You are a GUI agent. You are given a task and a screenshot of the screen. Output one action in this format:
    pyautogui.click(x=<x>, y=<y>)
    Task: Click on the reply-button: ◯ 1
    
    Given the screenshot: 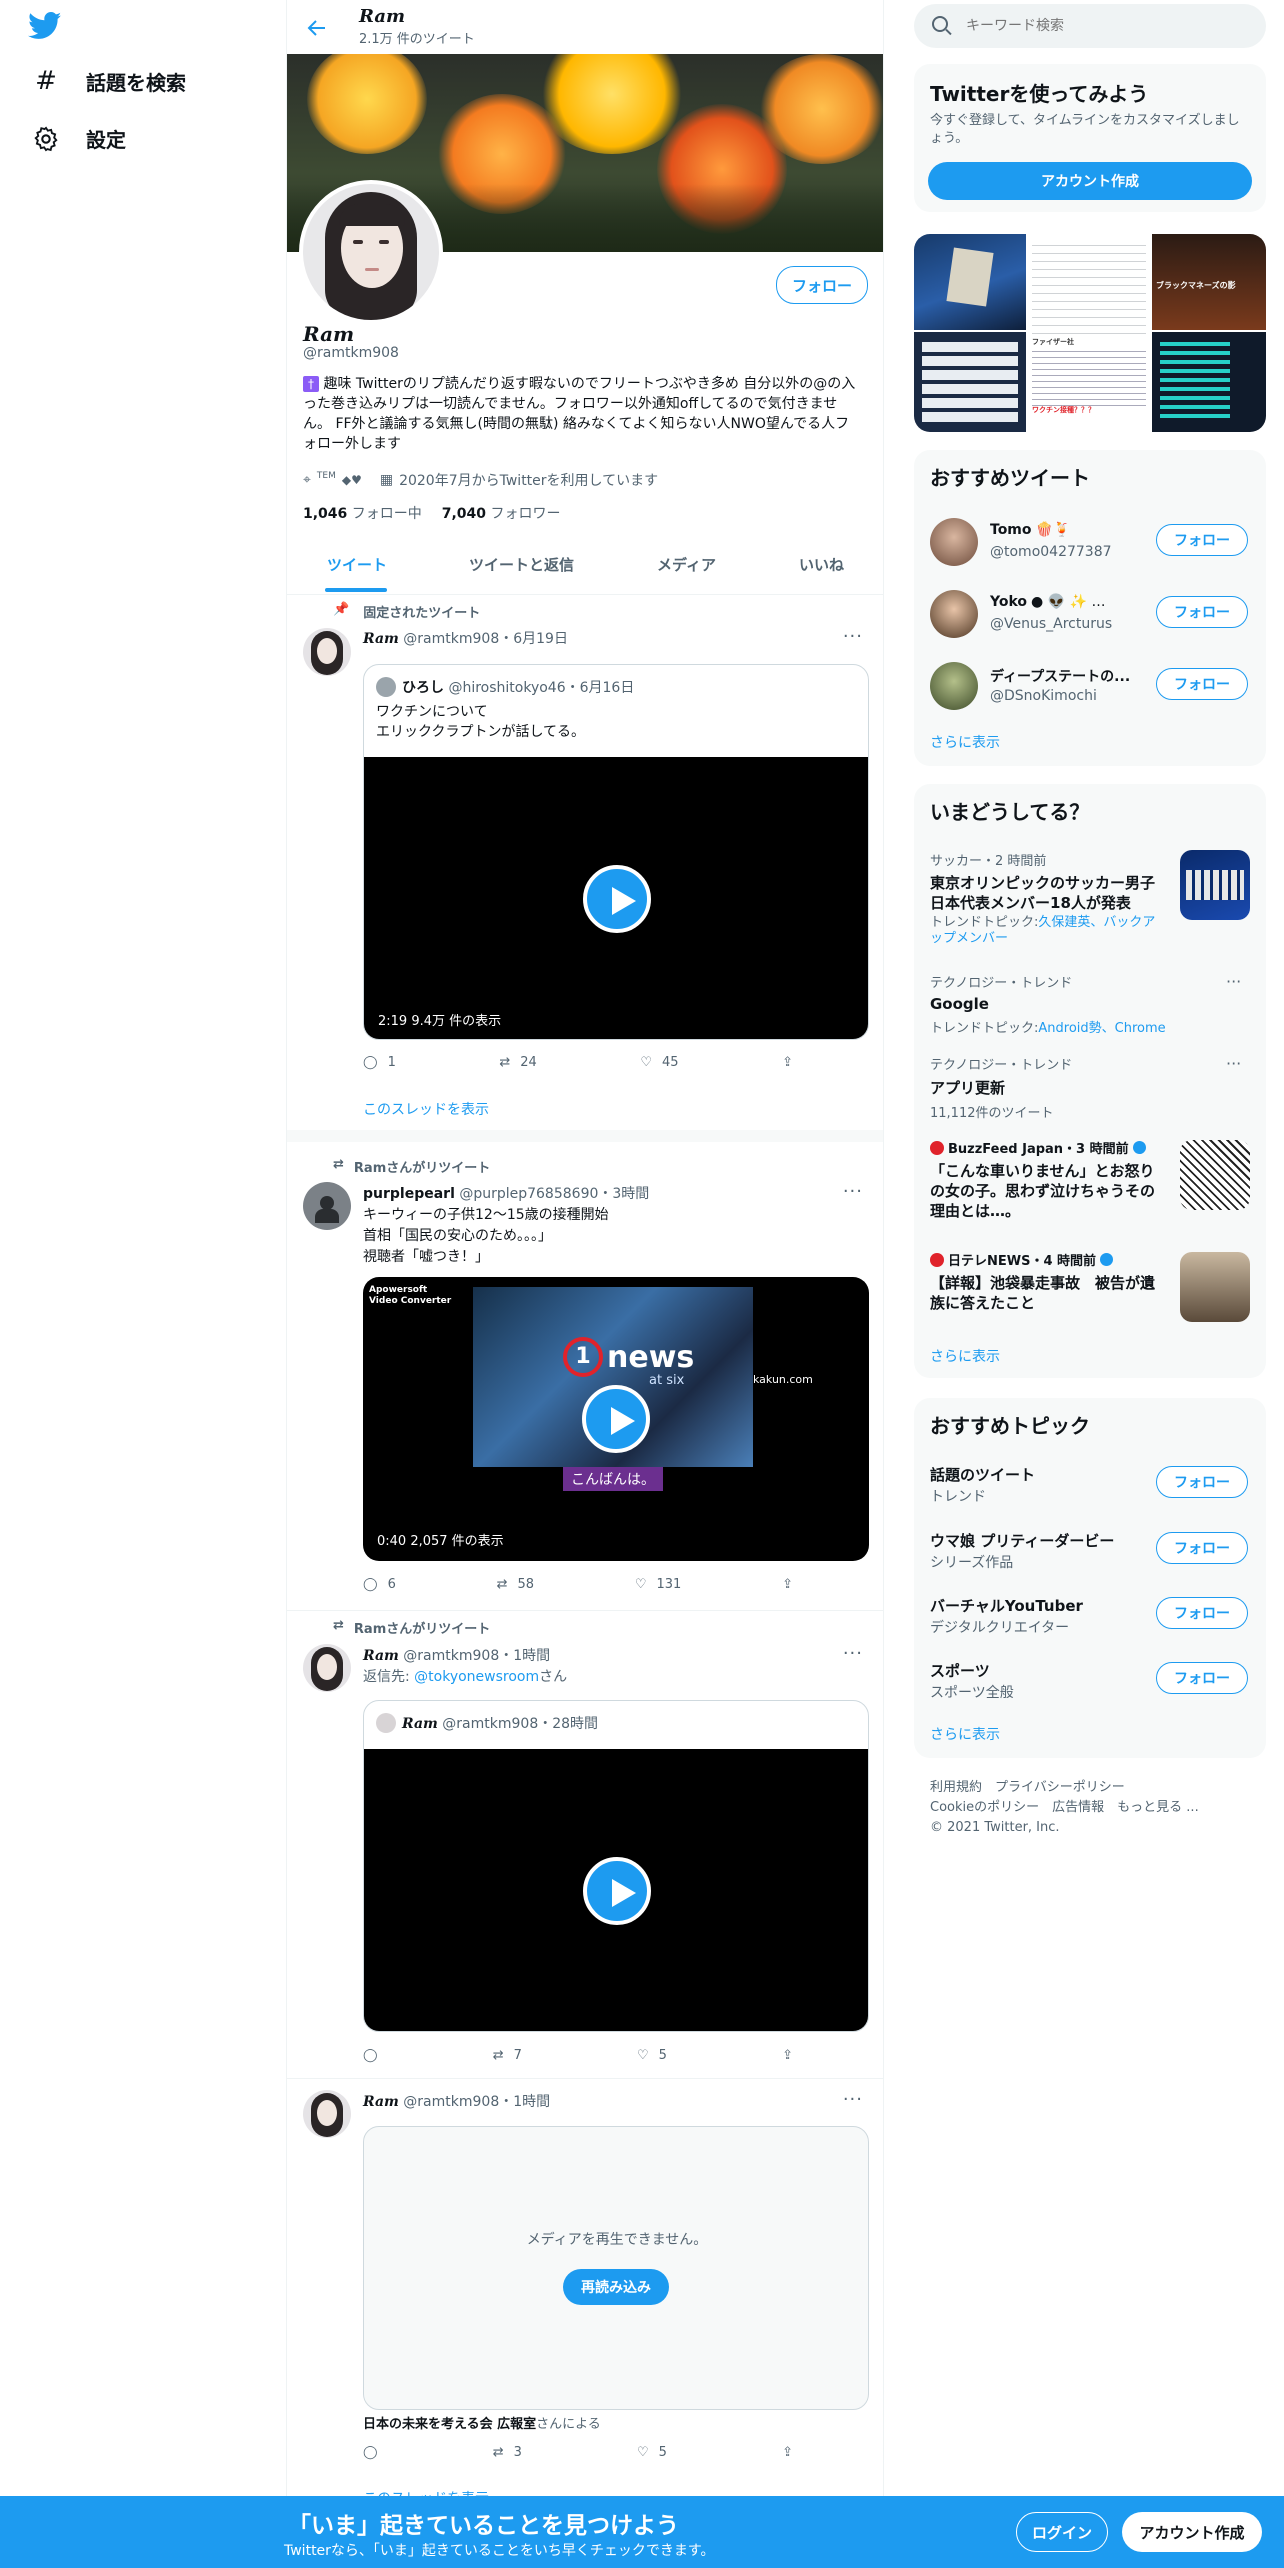 What is the action you would take?
    pyautogui.click(x=379, y=1062)
    